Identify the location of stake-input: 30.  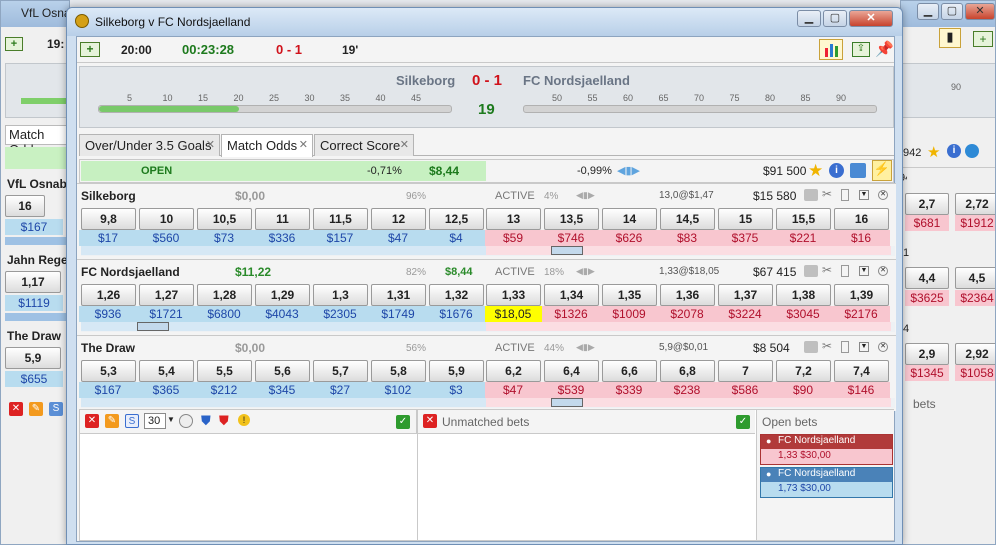
(155, 421).